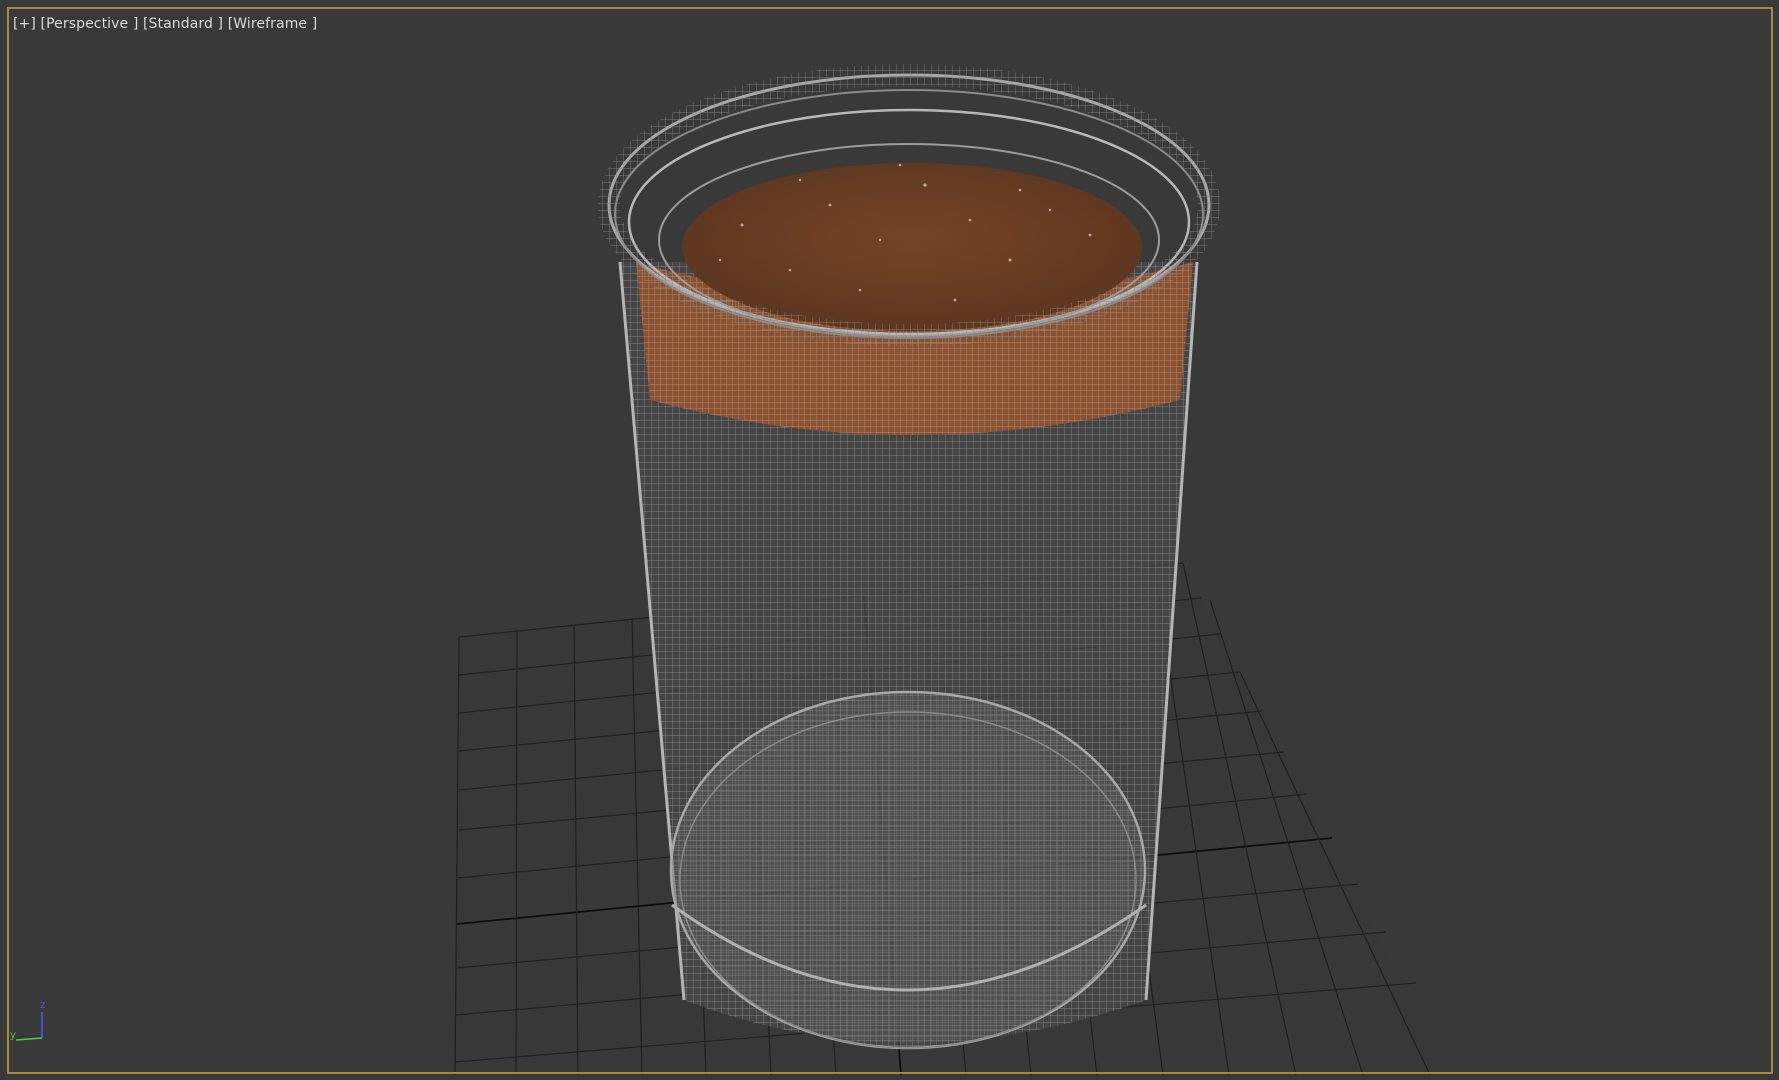 The height and width of the screenshot is (1080, 1779). I want to click on viewport-shading-label: [Standard ], so click(183, 24).